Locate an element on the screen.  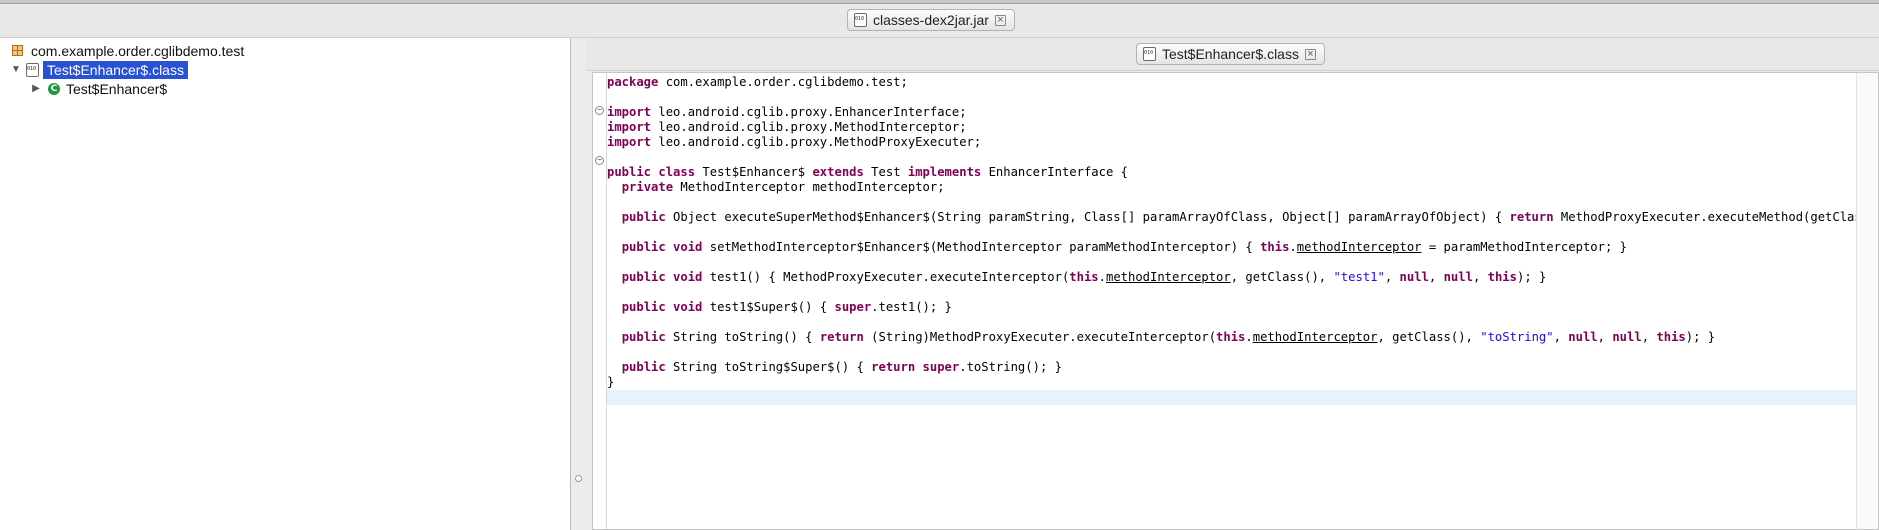
tab-label: classes-dex2jar.jar is located at coordinates (931, 20).